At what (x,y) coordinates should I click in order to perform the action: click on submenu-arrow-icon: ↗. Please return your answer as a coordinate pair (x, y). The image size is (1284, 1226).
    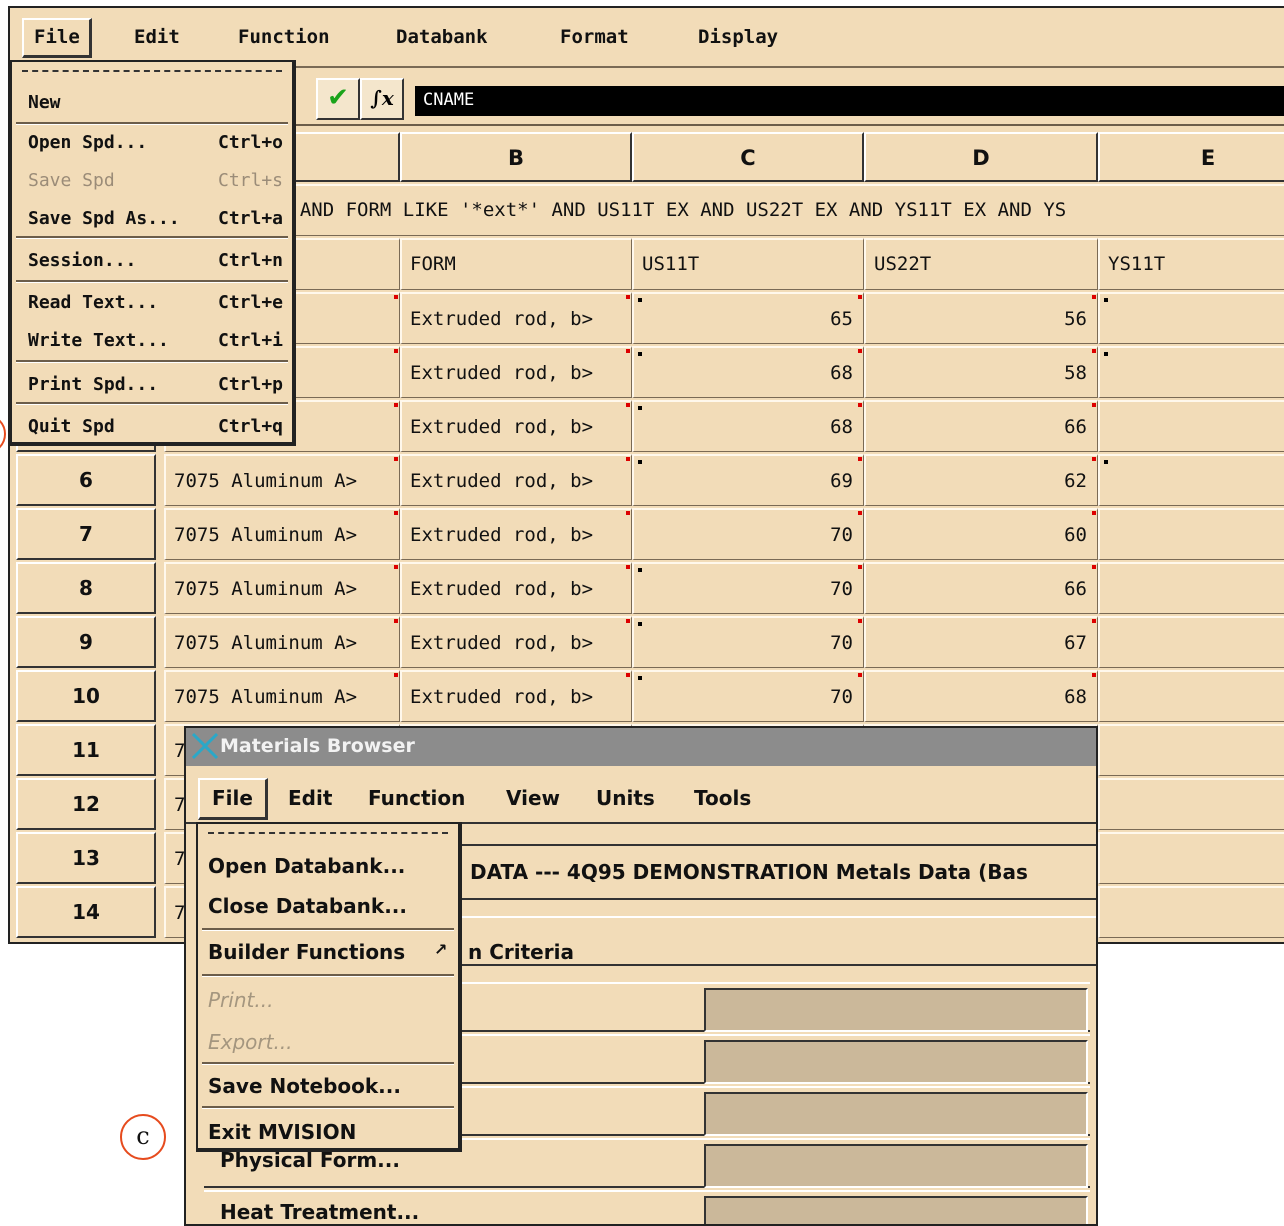
    Looking at the image, I should click on (441, 949).